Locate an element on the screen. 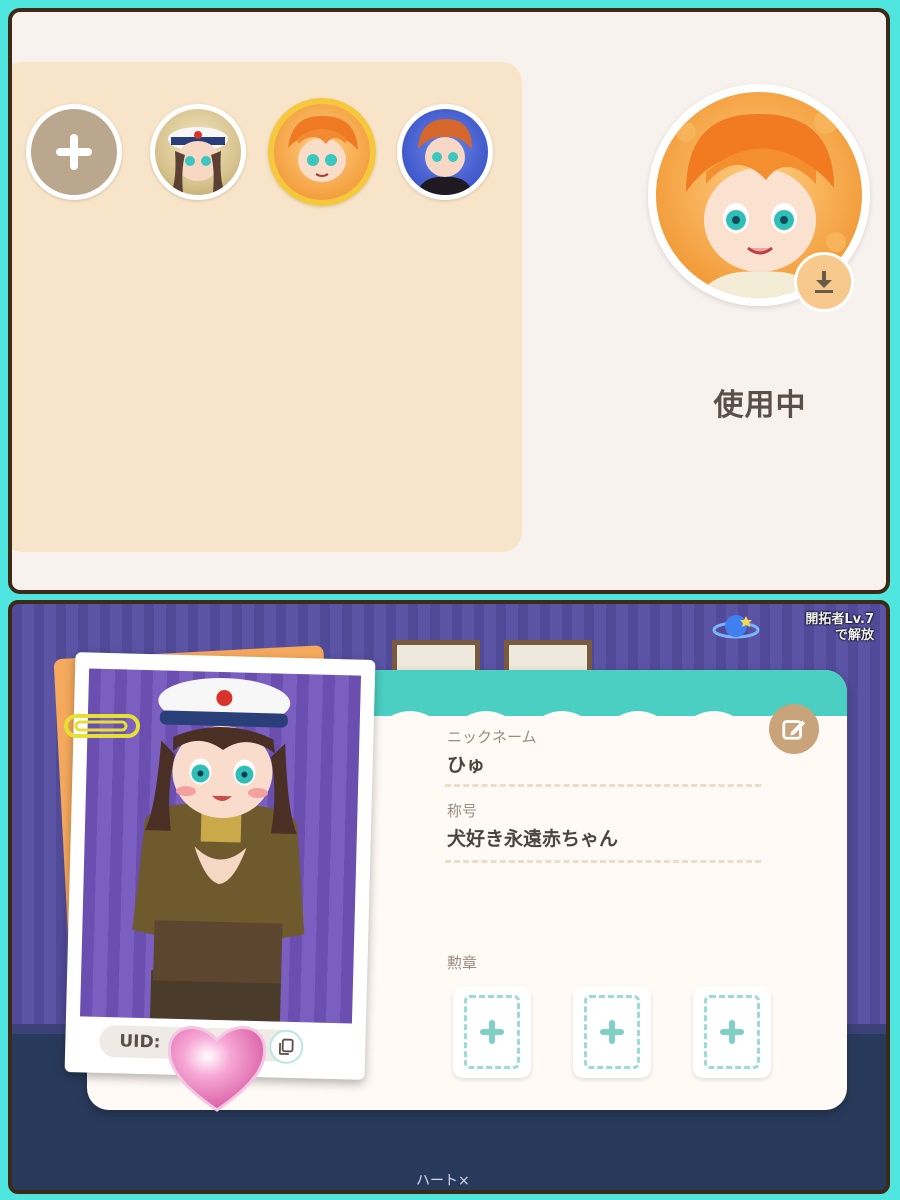 Image resolution: width=900 pixels, height=1200 pixels. download-icon is located at coordinates (824, 282).